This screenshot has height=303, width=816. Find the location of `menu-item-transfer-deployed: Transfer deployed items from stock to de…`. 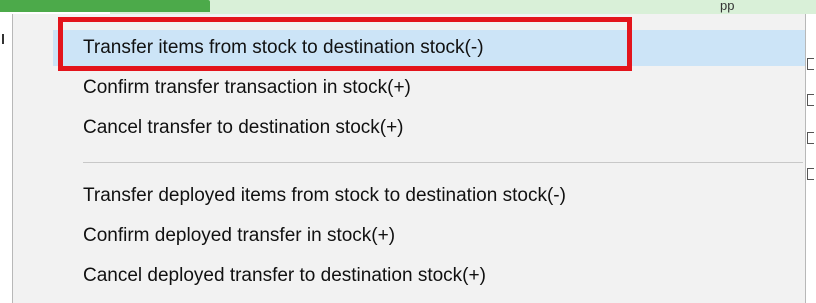

menu-item-transfer-deployed: Transfer deployed items from stock to de… is located at coordinates (309, 196).